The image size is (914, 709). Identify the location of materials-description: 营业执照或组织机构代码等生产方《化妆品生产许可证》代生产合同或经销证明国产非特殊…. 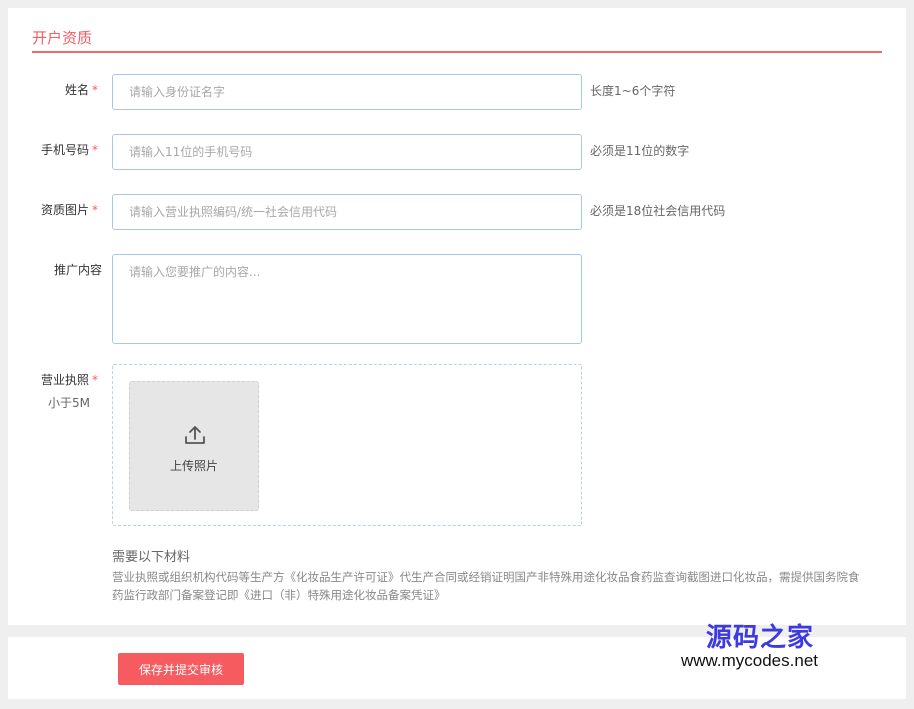
(486, 586).